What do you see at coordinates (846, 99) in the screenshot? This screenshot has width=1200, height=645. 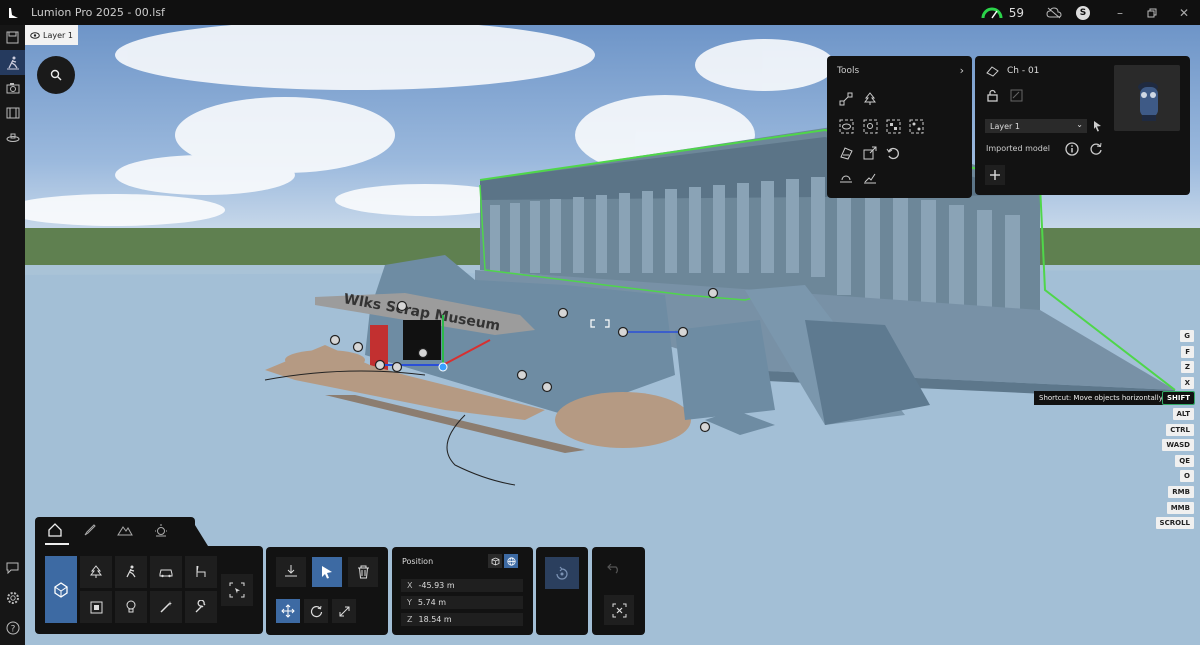 I see `connect-nodes-icon` at bounding box center [846, 99].